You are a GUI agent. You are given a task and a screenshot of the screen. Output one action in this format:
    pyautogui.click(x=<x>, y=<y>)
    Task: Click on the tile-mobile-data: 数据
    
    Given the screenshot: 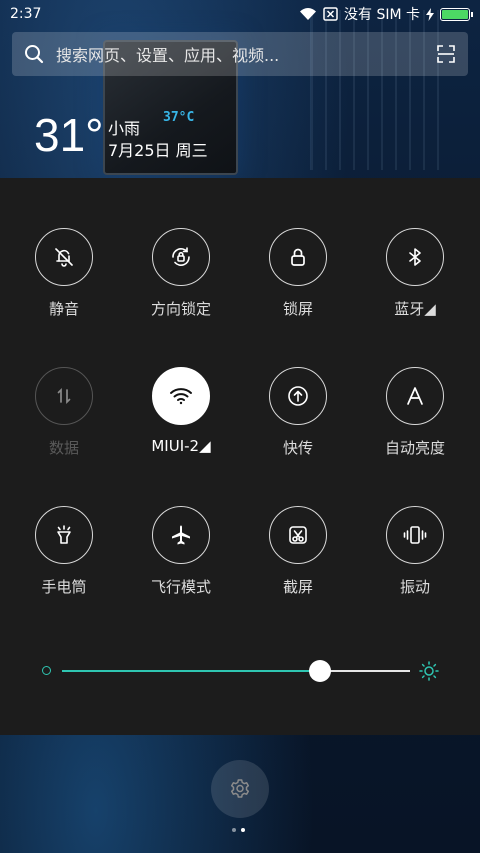 What is the action you would take?
    pyautogui.click(x=64, y=412)
    